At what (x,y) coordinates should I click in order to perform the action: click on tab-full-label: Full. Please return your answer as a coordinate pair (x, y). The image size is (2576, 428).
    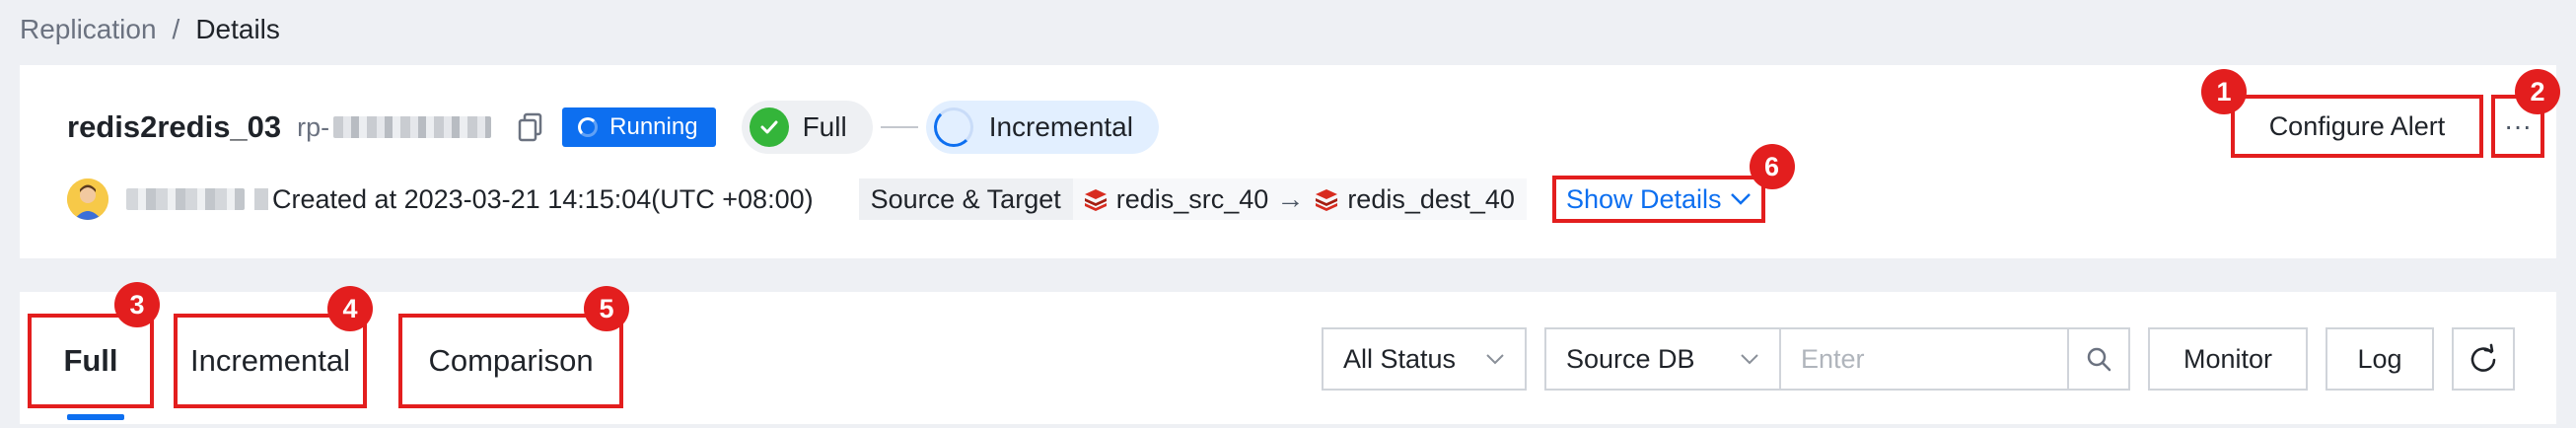
    Looking at the image, I should click on (90, 360).